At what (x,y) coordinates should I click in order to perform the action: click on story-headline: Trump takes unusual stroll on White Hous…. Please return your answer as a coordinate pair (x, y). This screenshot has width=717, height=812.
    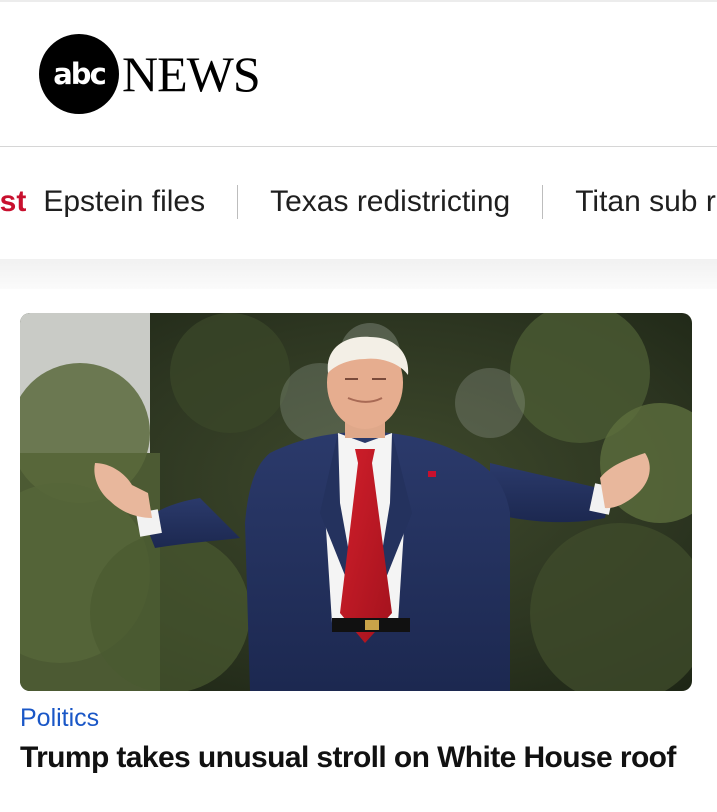
    Looking at the image, I should click on (348, 758).